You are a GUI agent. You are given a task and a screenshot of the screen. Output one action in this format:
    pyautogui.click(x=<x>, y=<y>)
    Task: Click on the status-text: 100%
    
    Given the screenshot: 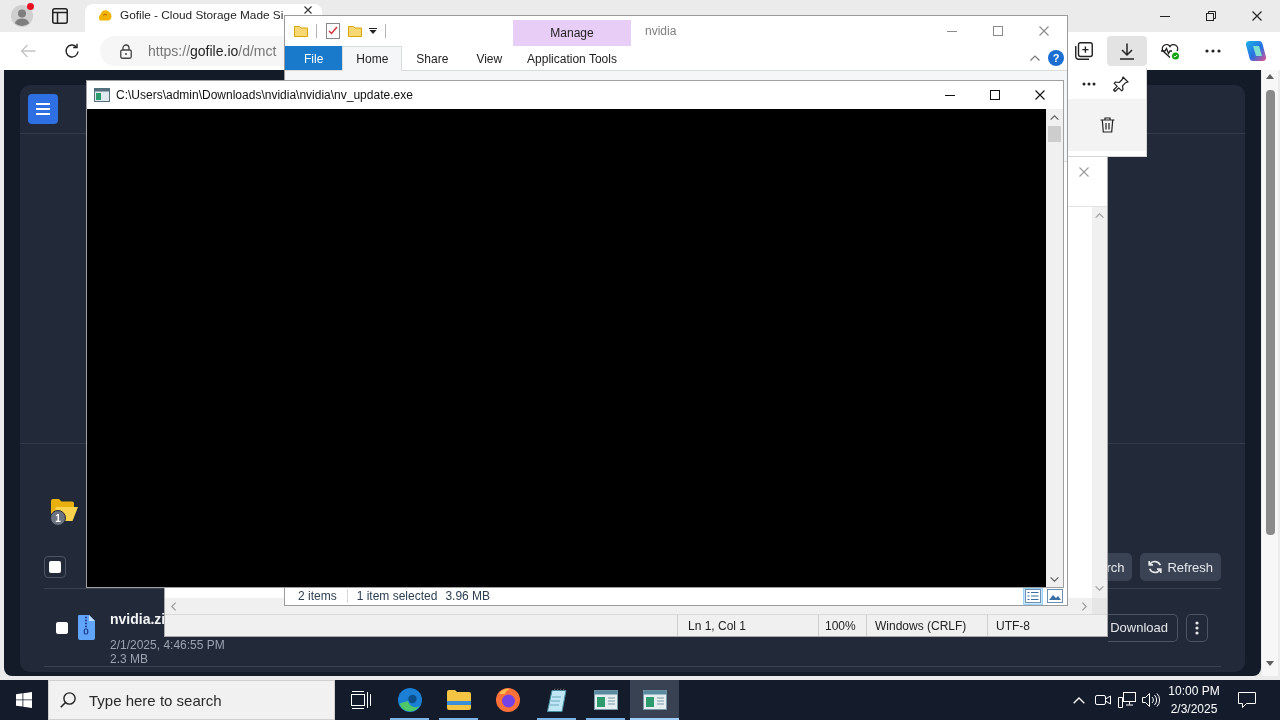 What is the action you would take?
    pyautogui.click(x=840, y=625)
    